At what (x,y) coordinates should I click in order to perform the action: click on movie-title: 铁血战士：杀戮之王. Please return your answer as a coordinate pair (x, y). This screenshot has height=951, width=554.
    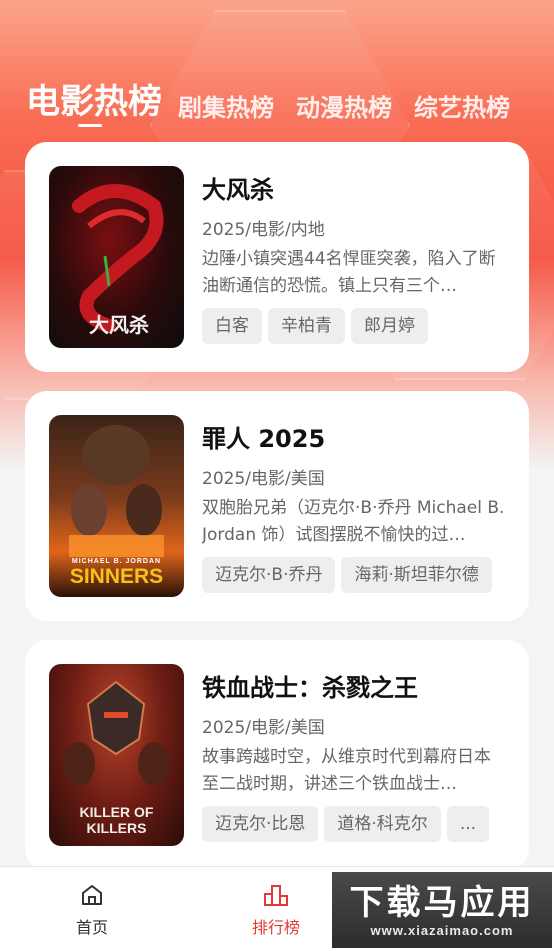
    Looking at the image, I should click on (310, 688).